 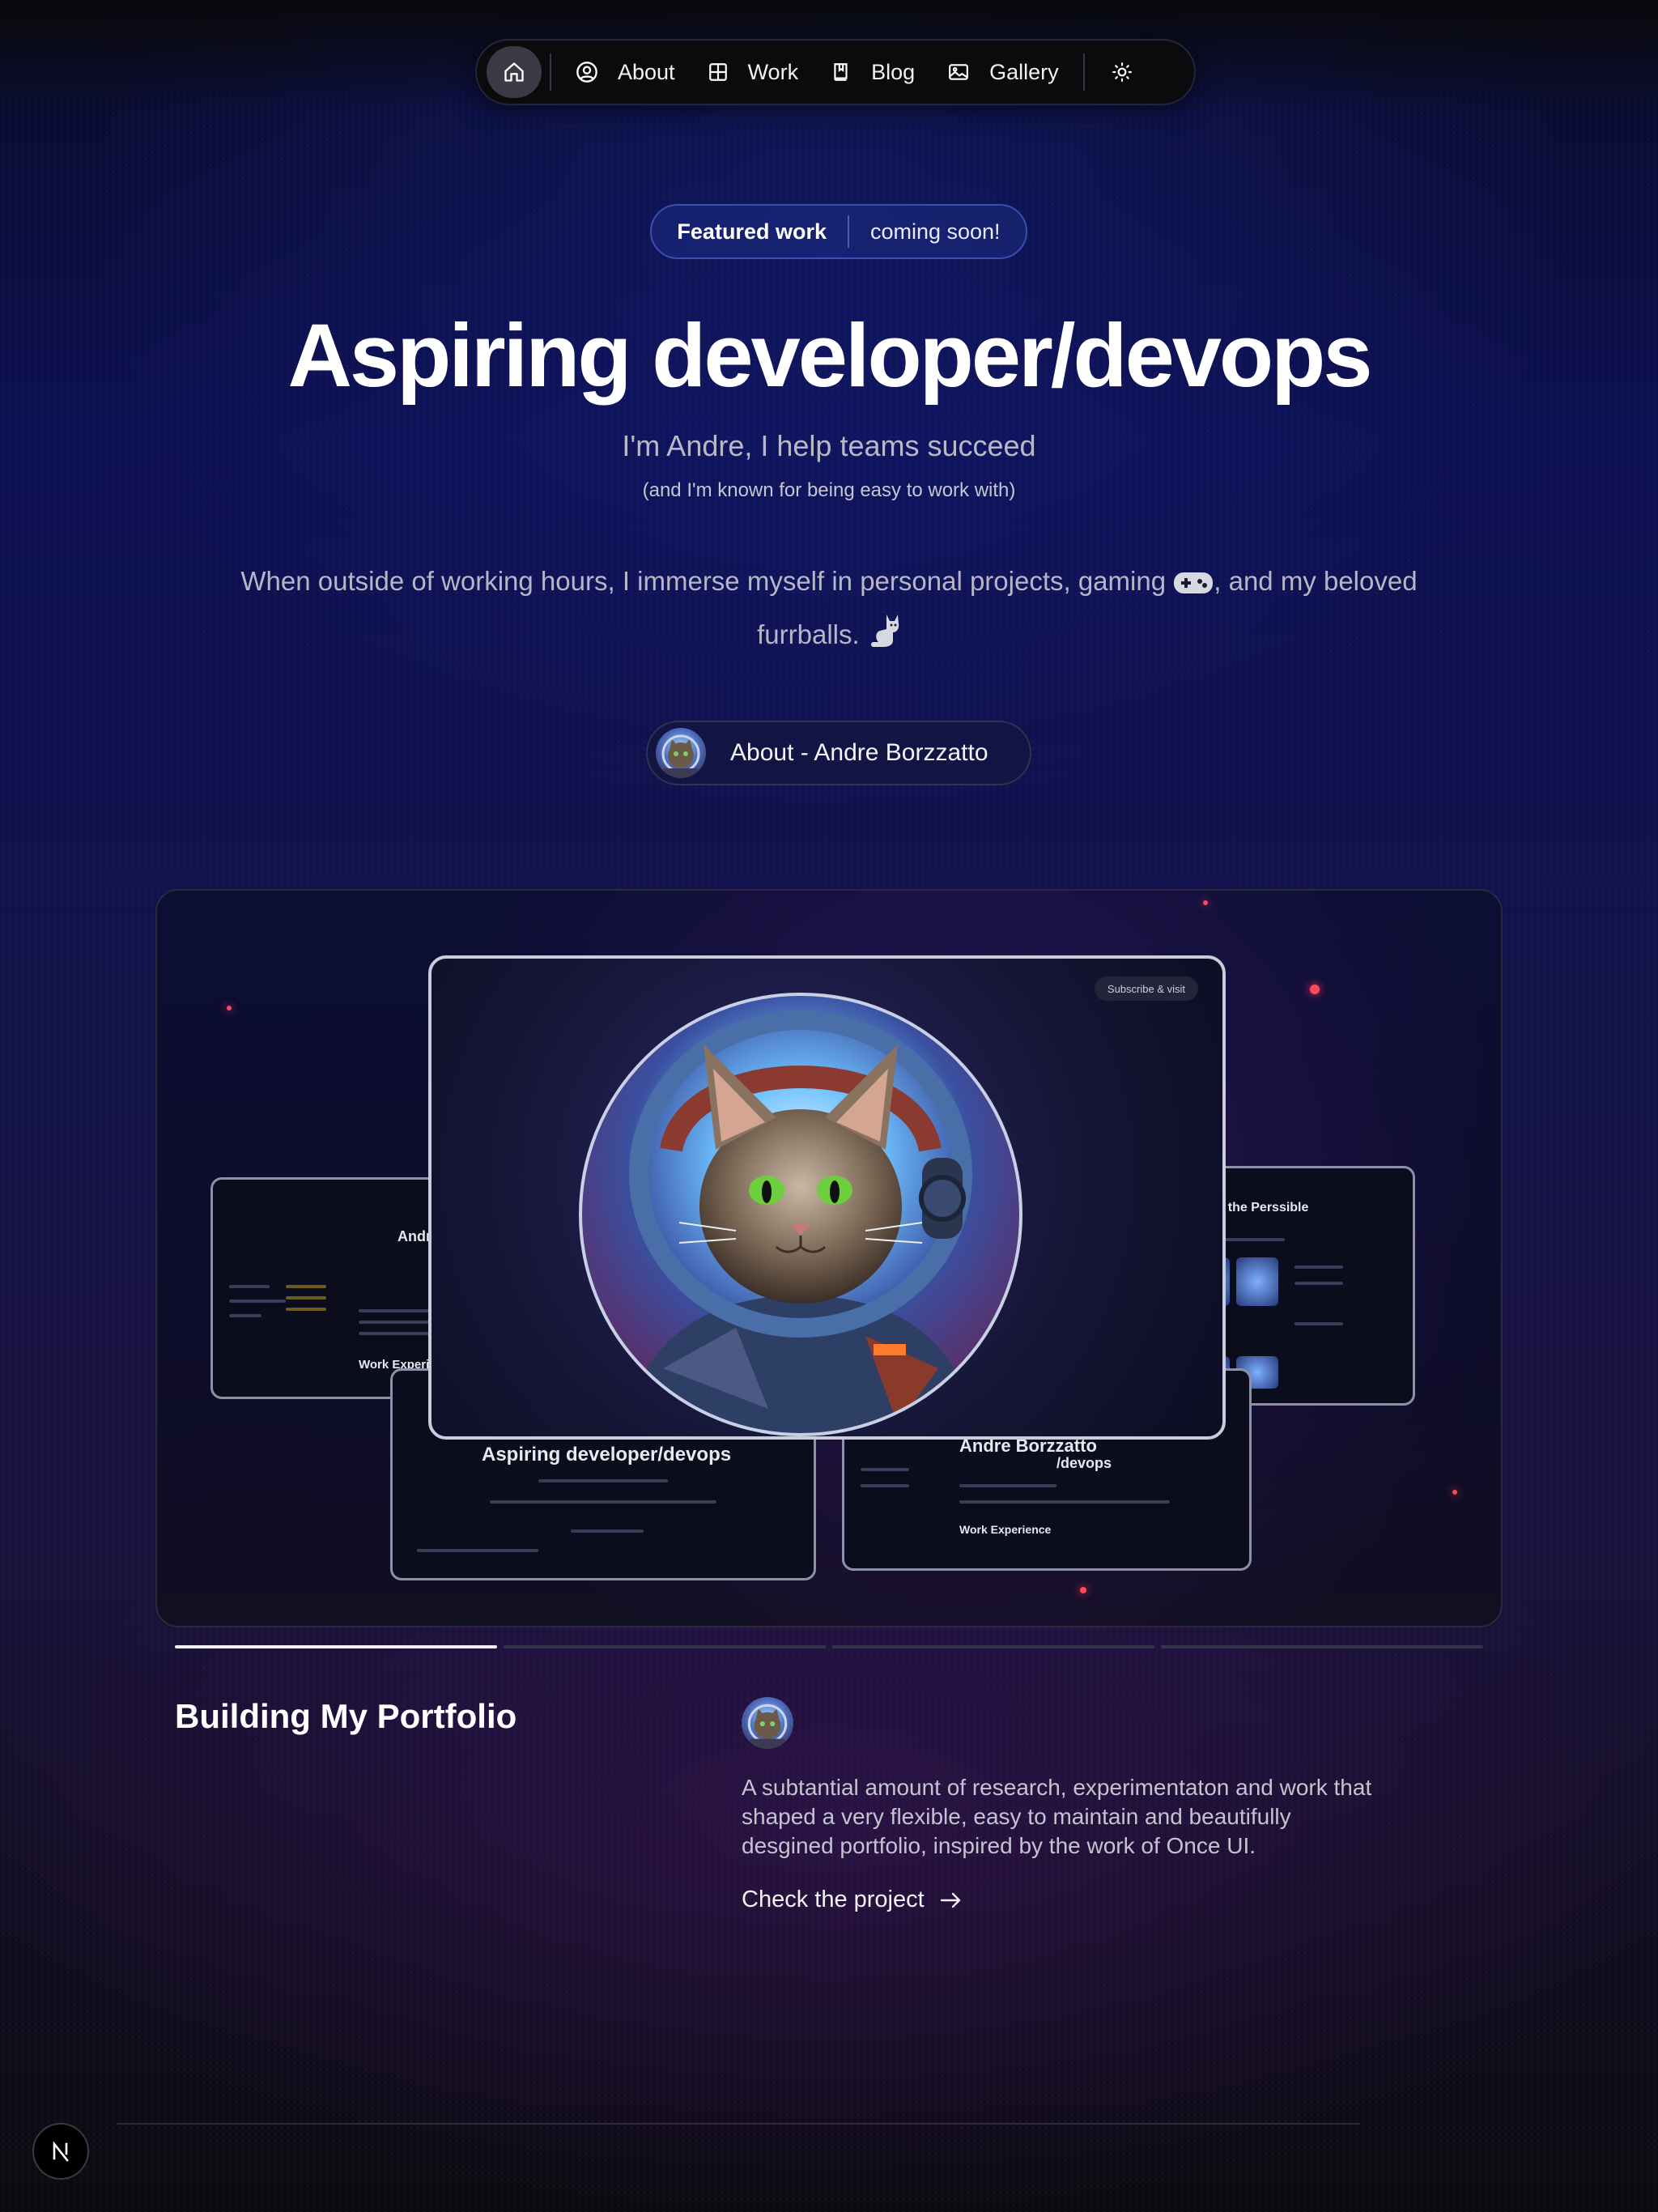 What do you see at coordinates (950, 1900) in the screenshot?
I see `arrow-right-icon` at bounding box center [950, 1900].